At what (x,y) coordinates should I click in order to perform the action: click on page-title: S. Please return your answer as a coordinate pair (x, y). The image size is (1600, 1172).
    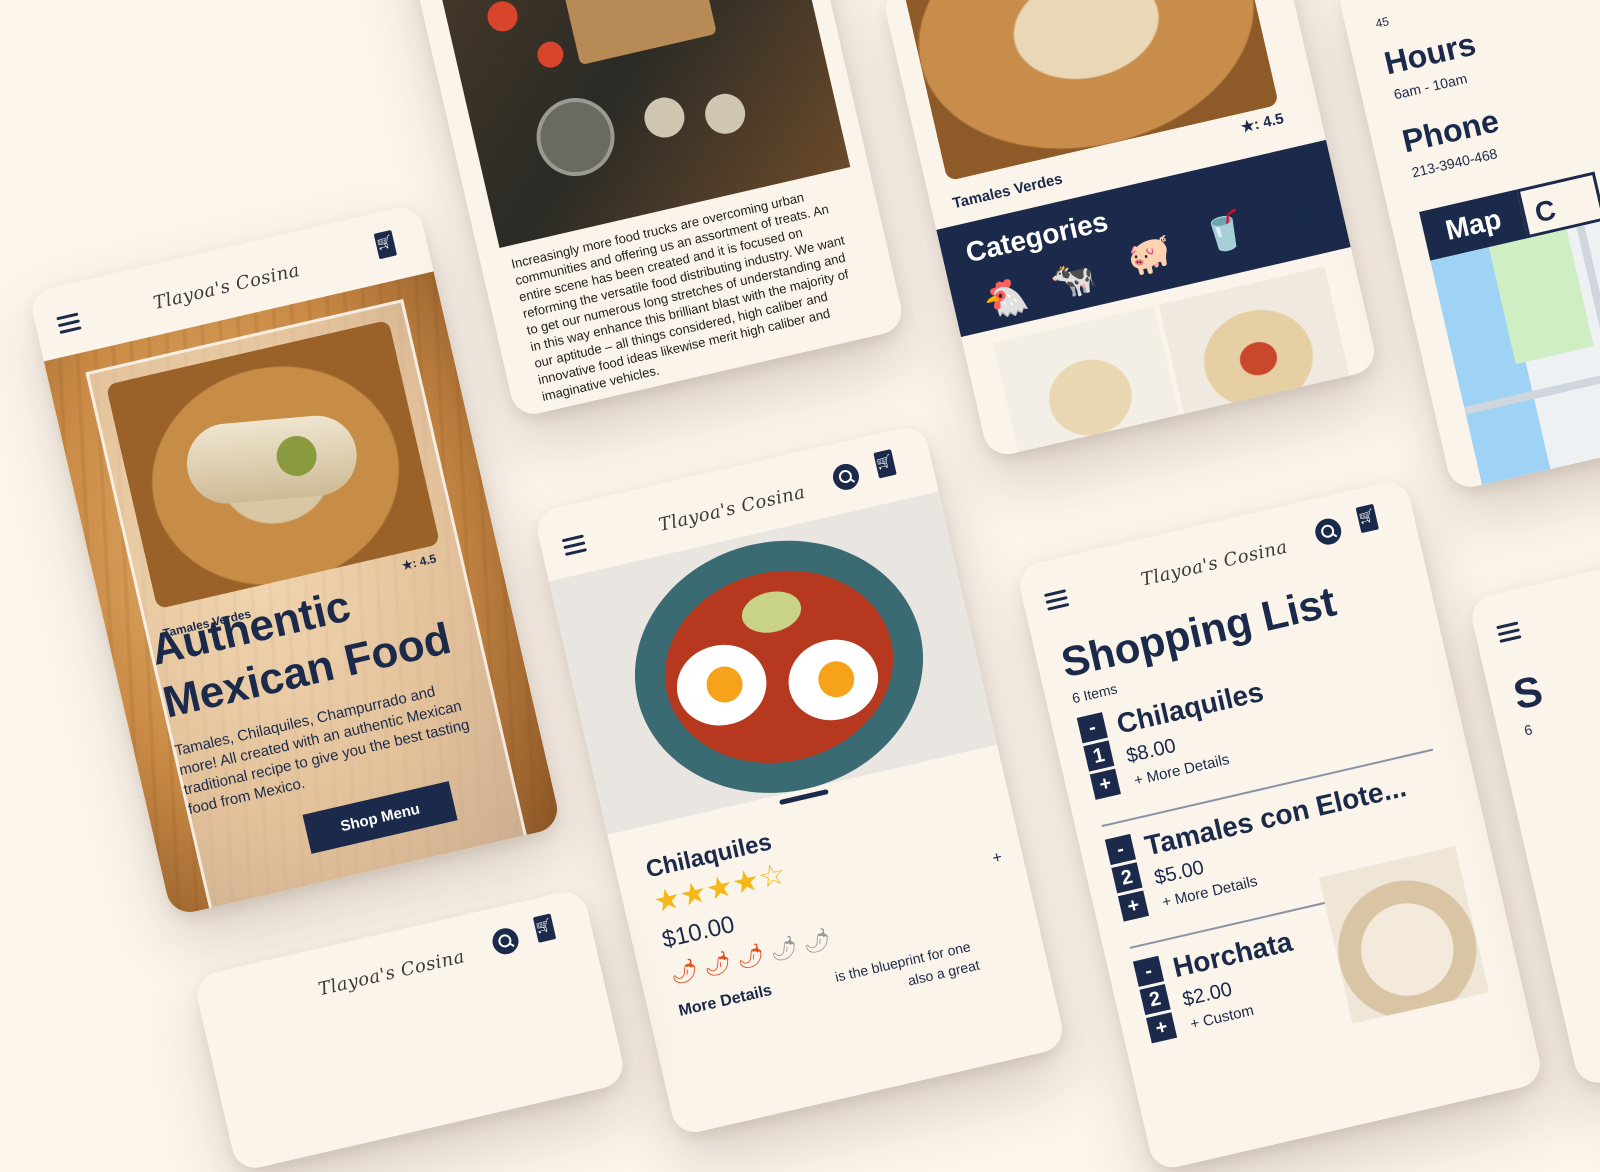
    Looking at the image, I should click on (1527, 692).